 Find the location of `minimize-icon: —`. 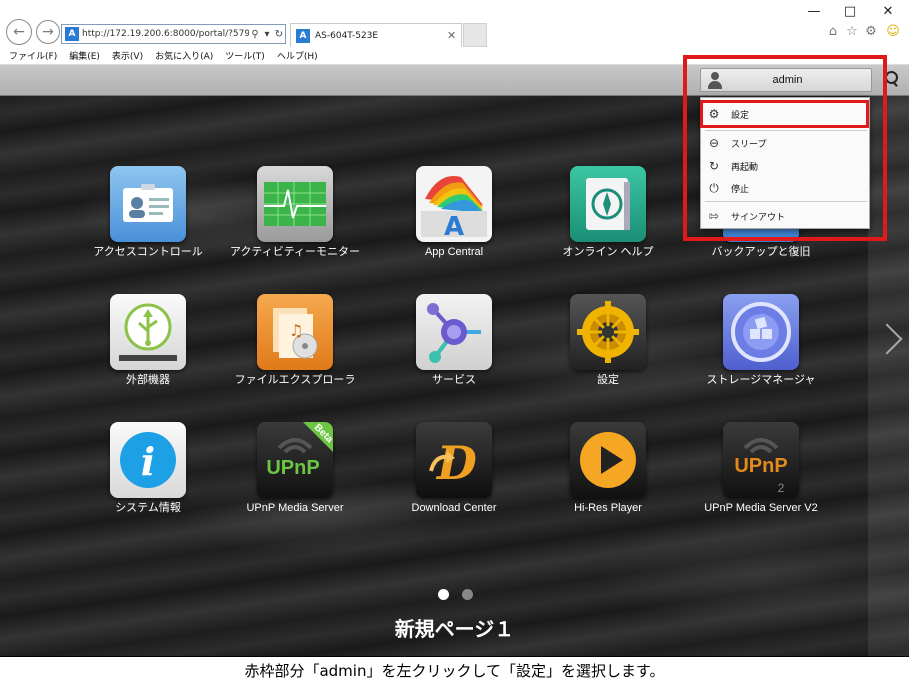

minimize-icon: — is located at coordinates (814, 11).